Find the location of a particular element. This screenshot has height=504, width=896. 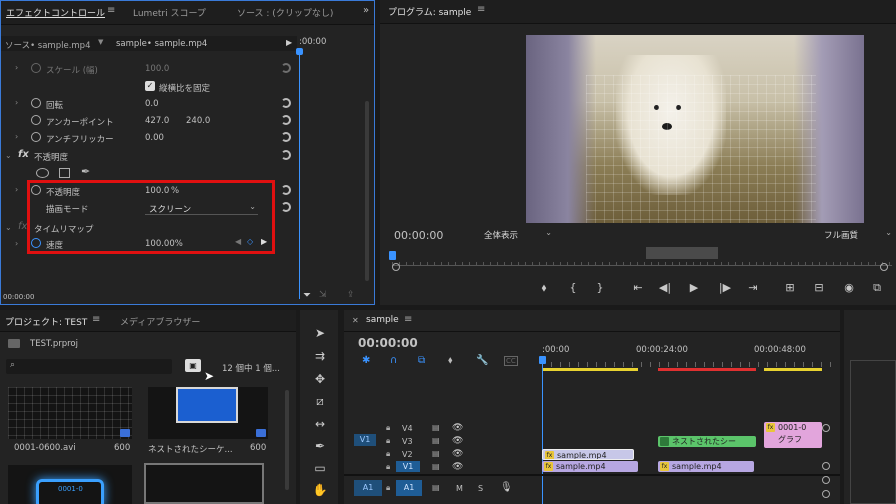

go-to-out-icon: ⇥ is located at coordinates (753, 287).